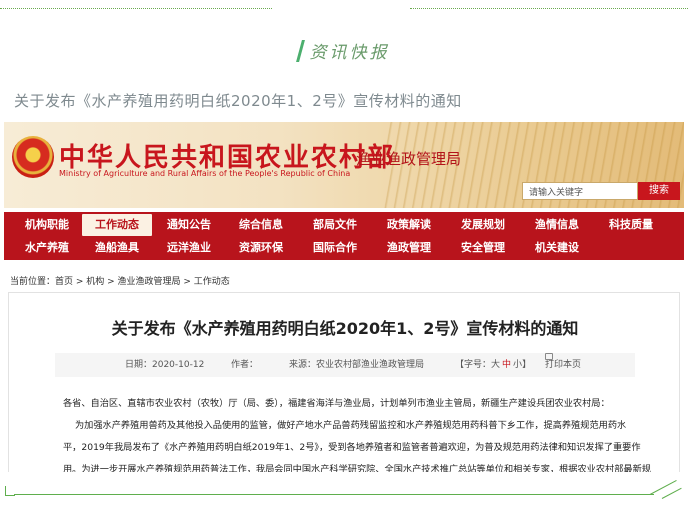 The width and height of the screenshot is (688, 509). Describe the element at coordinates (120, 282) in the screenshot. I see `breadcrumb: 当前位置：首页 > 机构 > 渔业渔政管理局 > 工作动态` at that location.